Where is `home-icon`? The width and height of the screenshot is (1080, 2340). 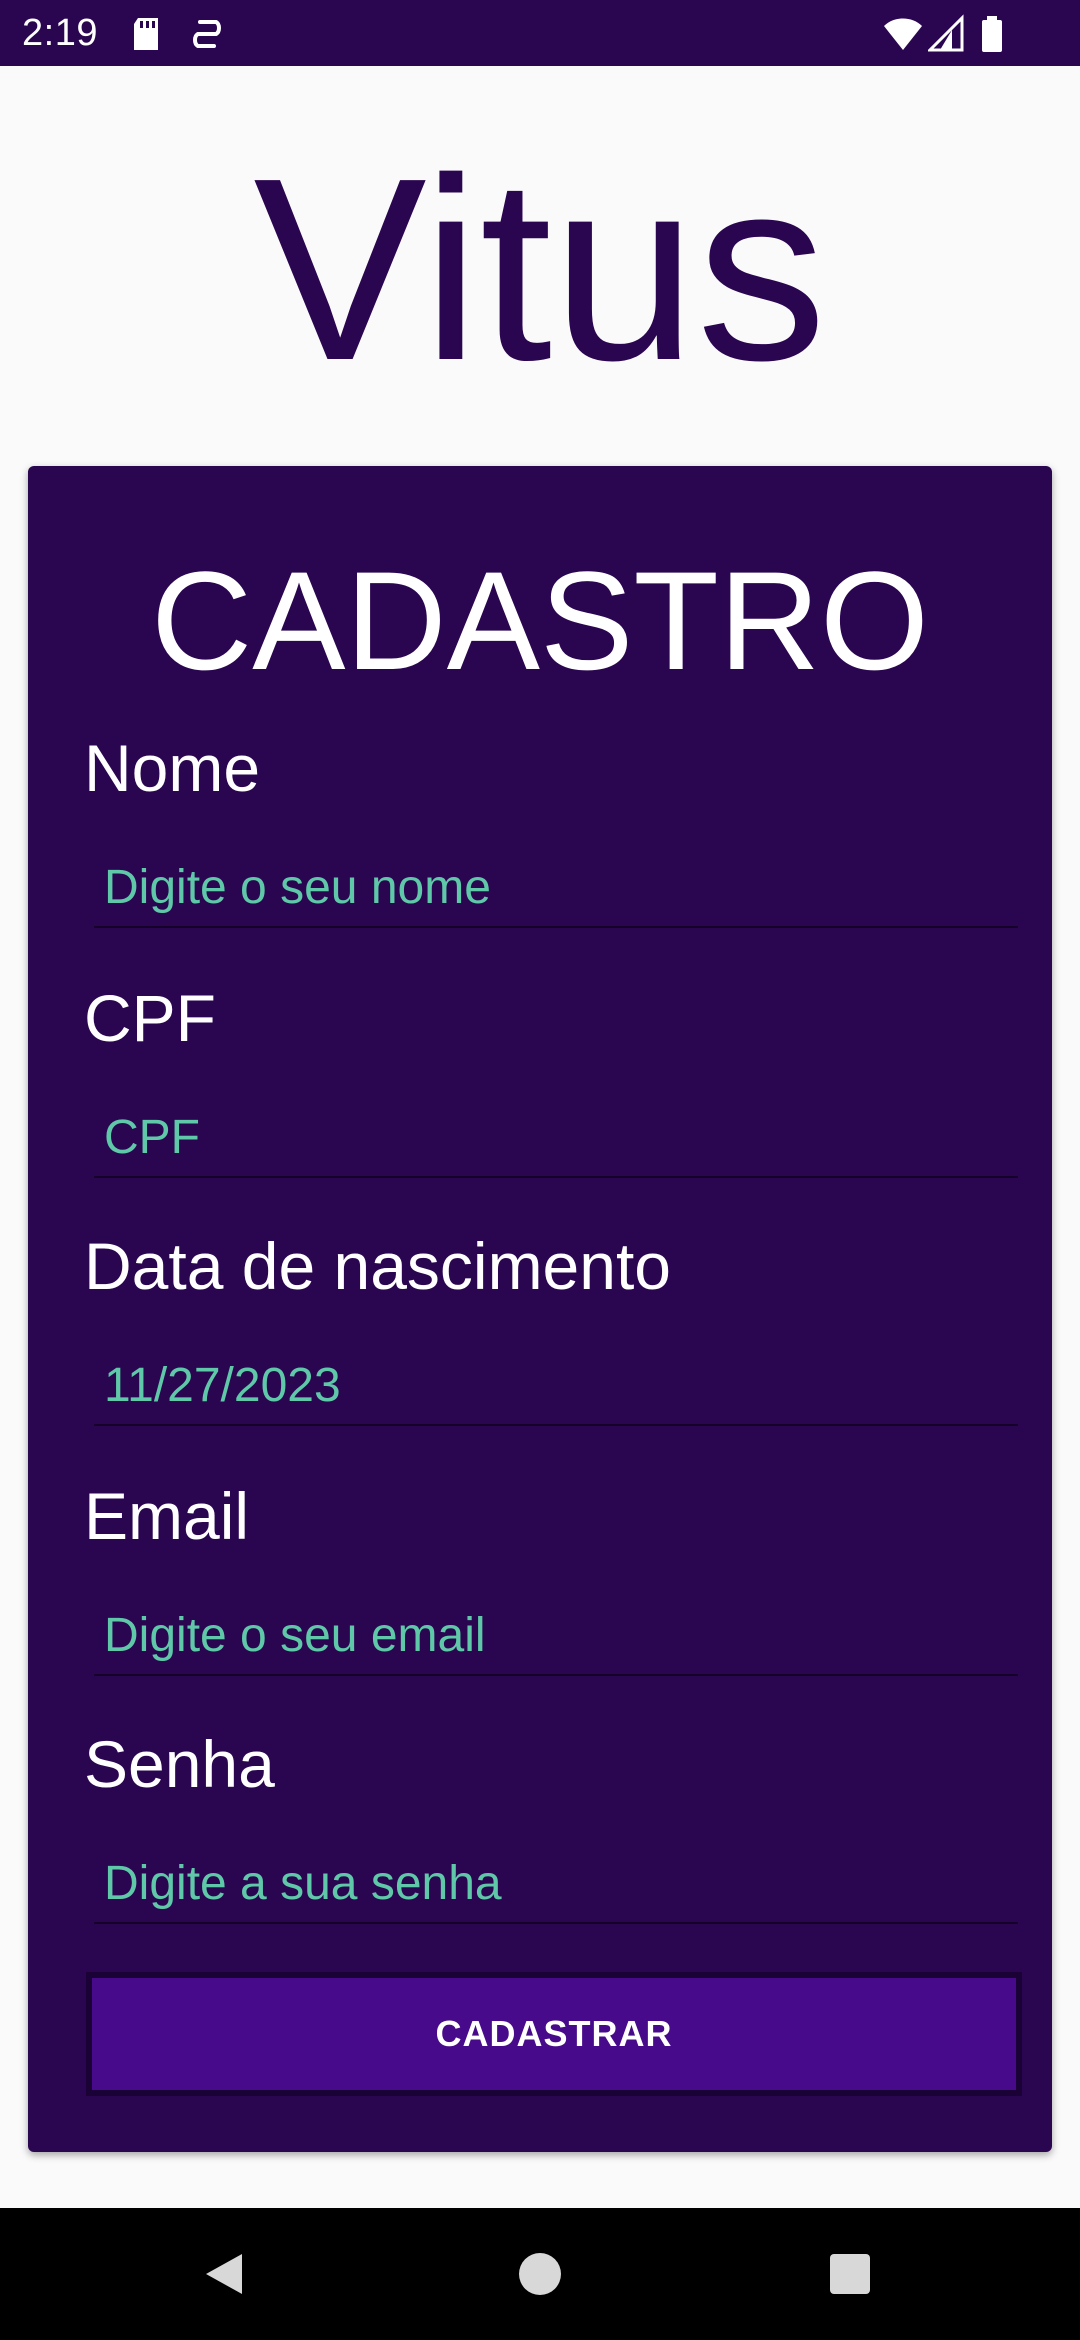 home-icon is located at coordinates (540, 2274).